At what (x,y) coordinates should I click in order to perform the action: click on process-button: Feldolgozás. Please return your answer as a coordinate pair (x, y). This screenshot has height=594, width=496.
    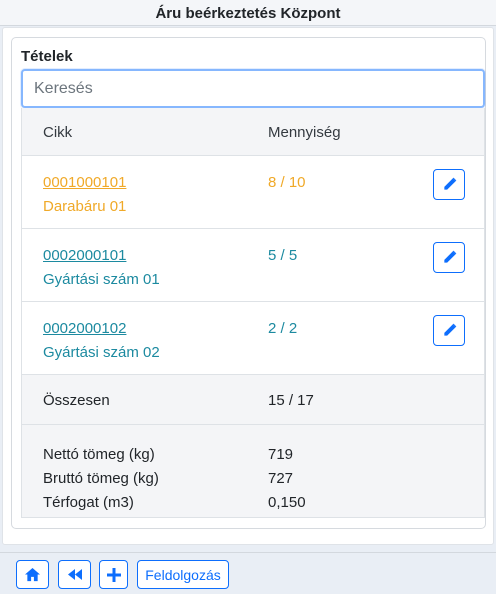
    Looking at the image, I should click on (183, 574).